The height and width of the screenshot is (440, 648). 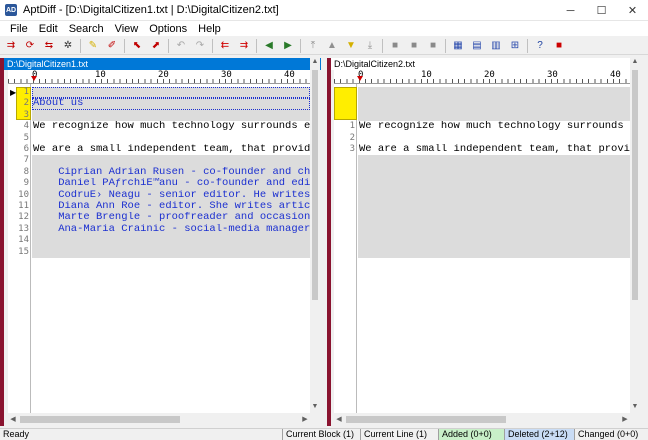 I want to click on line-number: 1, so click(x=352, y=126).